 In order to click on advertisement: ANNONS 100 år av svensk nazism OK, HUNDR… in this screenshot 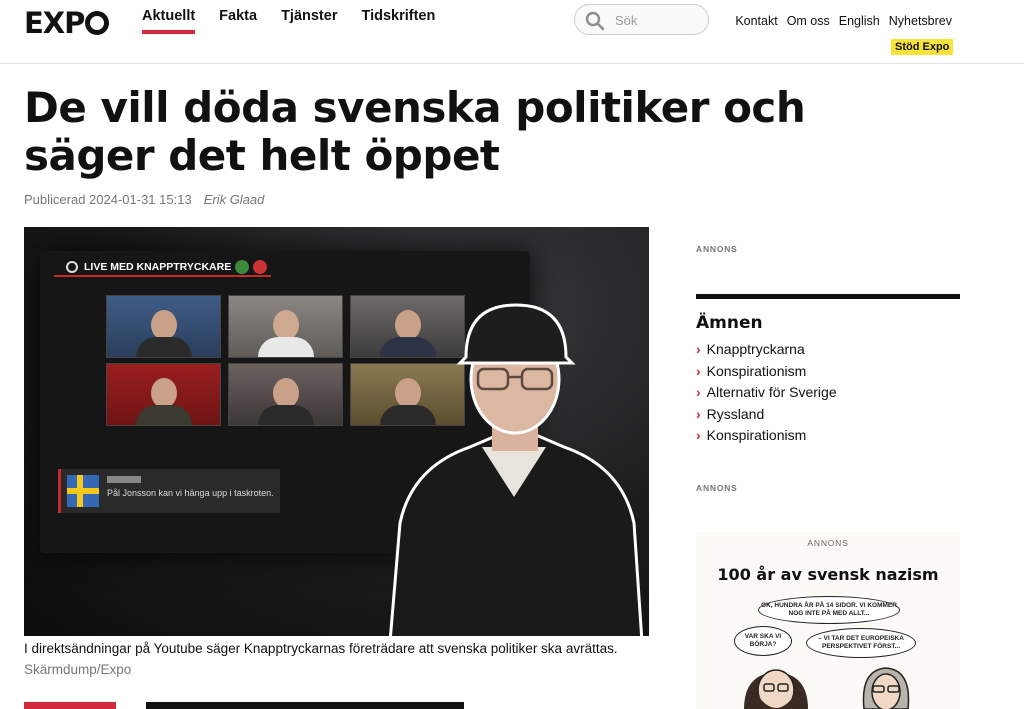, I will do `click(828, 620)`.